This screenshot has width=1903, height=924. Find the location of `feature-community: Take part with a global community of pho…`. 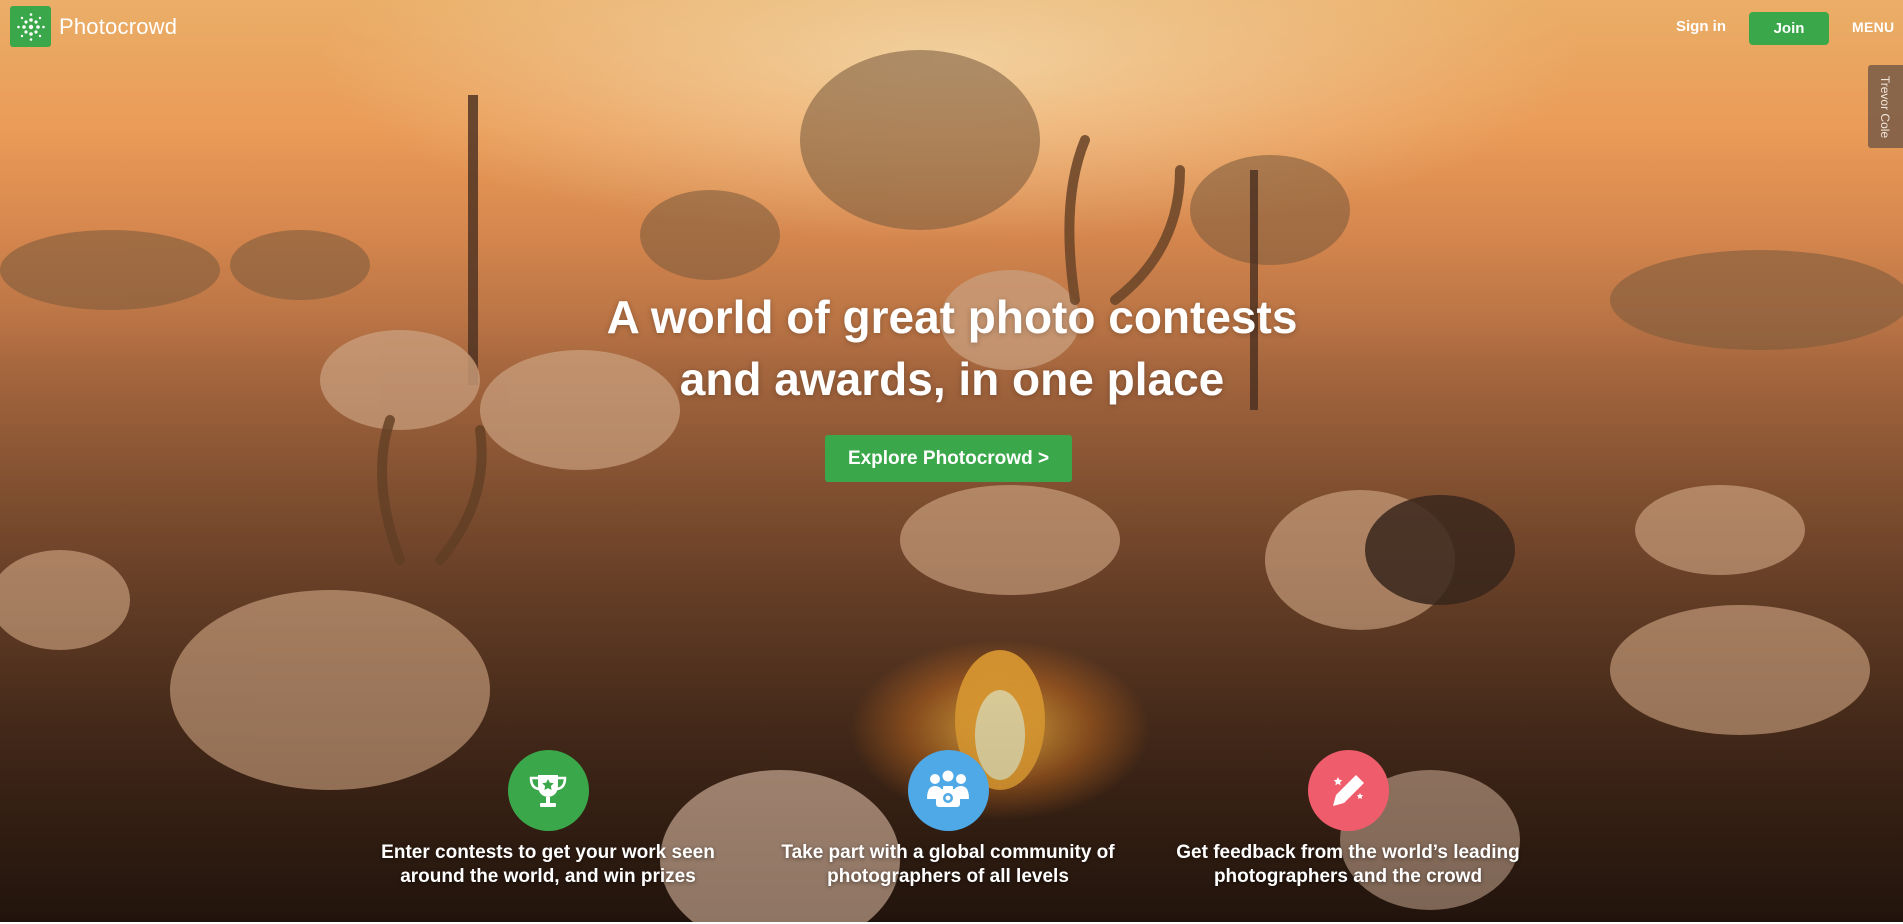

feature-community: Take part with a global community of pho… is located at coordinates (948, 819).